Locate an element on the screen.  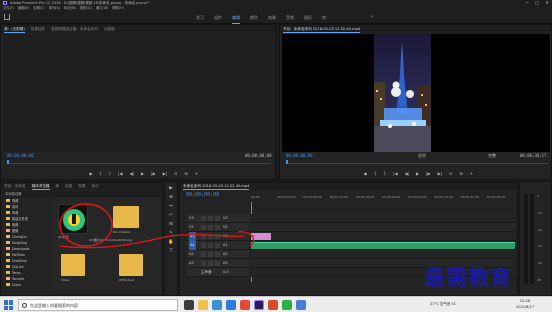
program-fit-select: 适合 is located at coordinates (422, 156).